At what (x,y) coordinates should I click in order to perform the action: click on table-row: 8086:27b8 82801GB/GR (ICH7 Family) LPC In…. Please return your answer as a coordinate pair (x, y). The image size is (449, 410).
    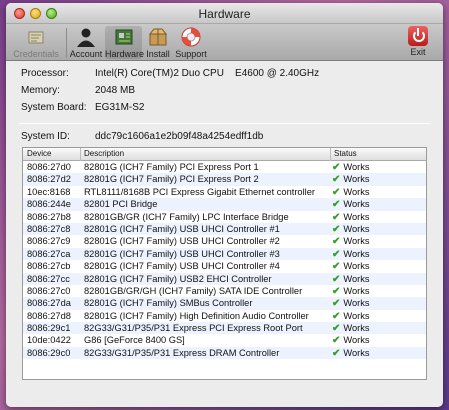
    Looking at the image, I should click on (224, 217).